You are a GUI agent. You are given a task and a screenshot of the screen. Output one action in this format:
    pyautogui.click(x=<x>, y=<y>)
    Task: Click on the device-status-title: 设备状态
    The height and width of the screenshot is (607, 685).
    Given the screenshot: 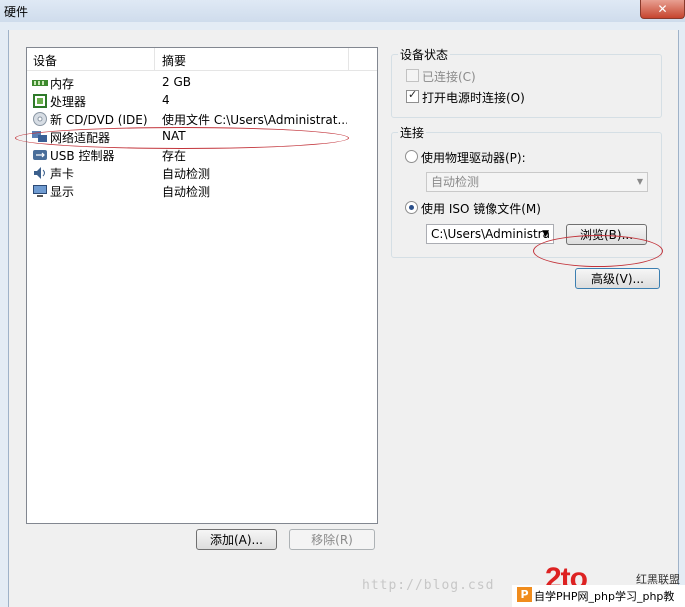 What is the action you would take?
    pyautogui.click(x=424, y=54)
    